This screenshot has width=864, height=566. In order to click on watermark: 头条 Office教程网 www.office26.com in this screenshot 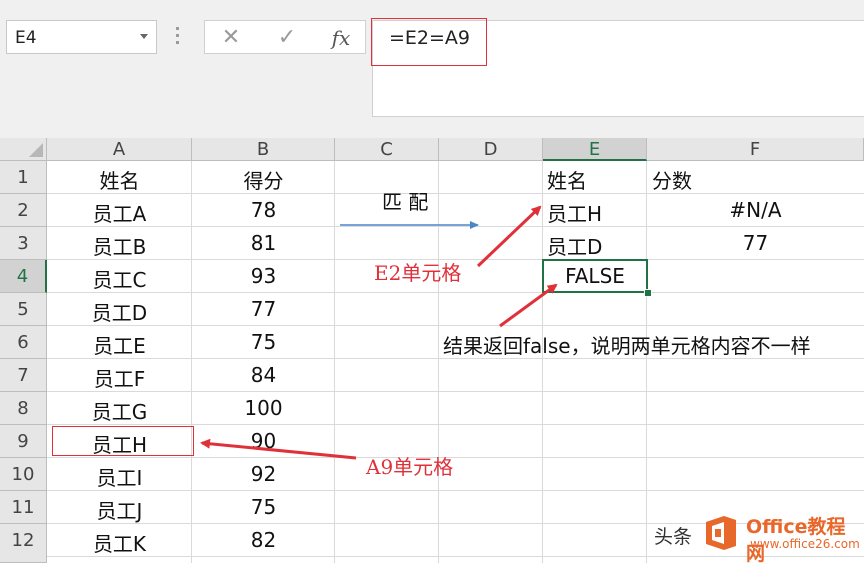, I will do `click(757, 537)`.